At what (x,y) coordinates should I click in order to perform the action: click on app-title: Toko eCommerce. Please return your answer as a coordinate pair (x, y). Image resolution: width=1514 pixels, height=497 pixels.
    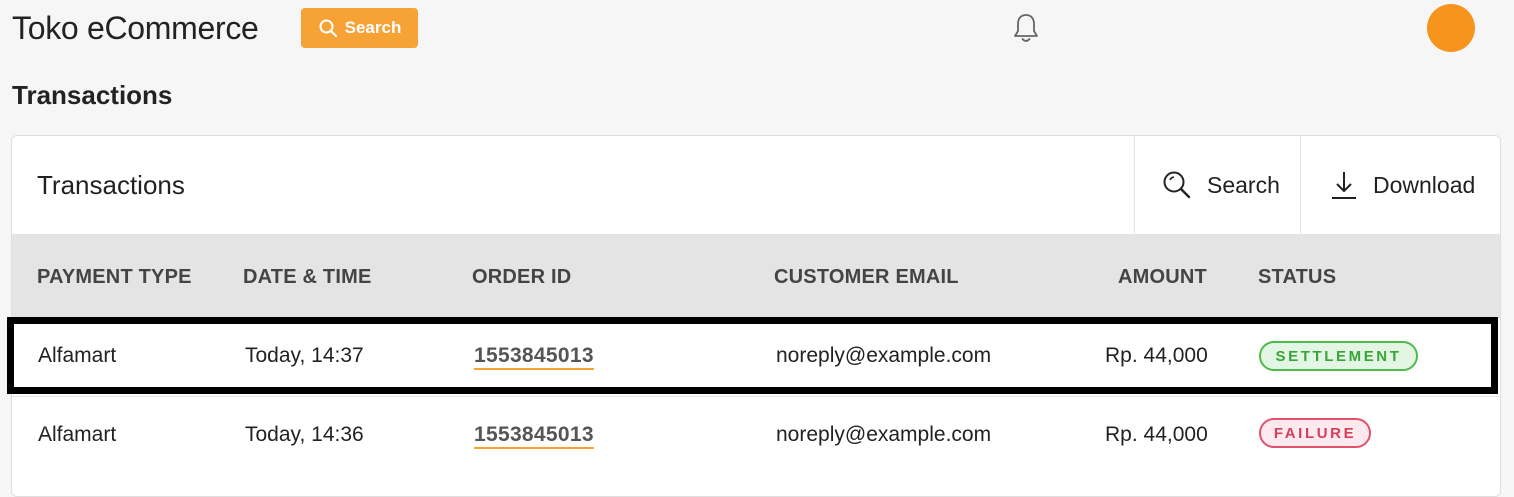
    Looking at the image, I should click on (135, 28).